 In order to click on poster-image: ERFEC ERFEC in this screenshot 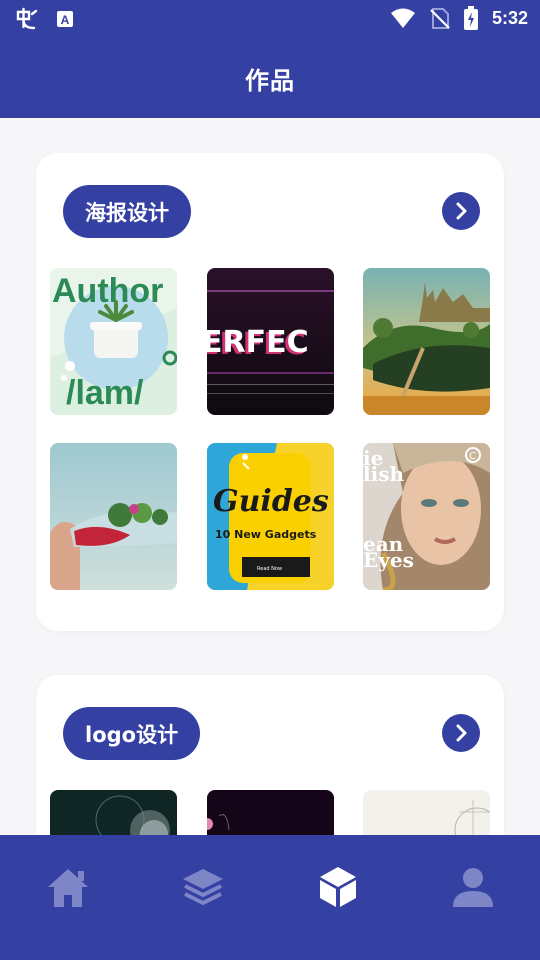, I will do `click(270, 341)`.